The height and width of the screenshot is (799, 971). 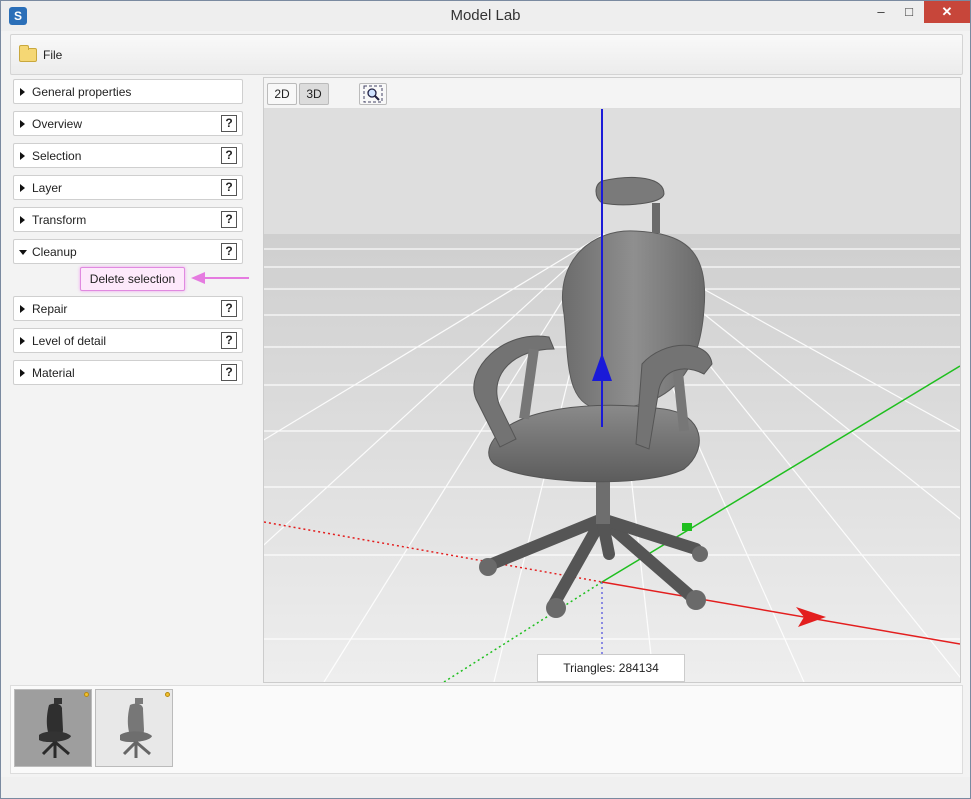 I want to click on section-overview: Overview ?, so click(x=128, y=123).